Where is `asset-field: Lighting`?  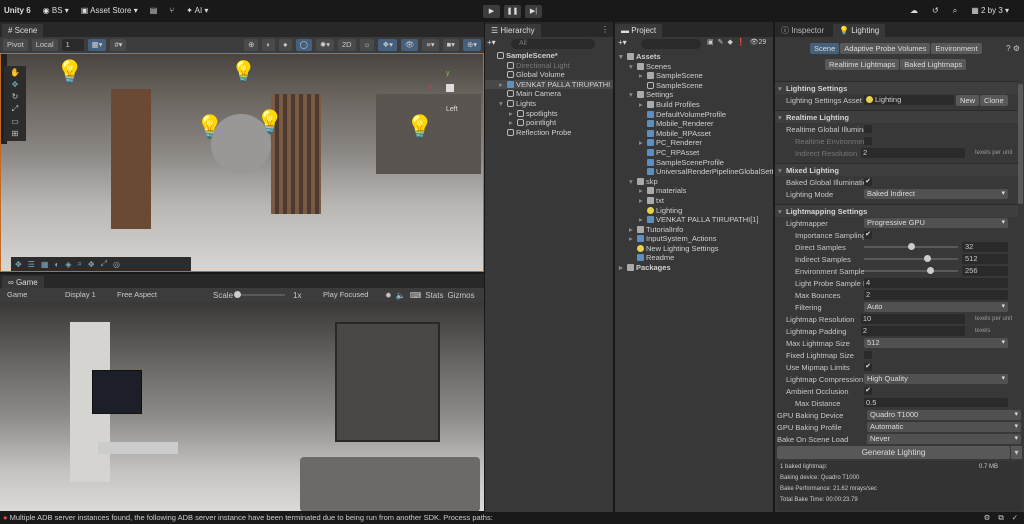
asset-field: Lighting is located at coordinates (909, 100).